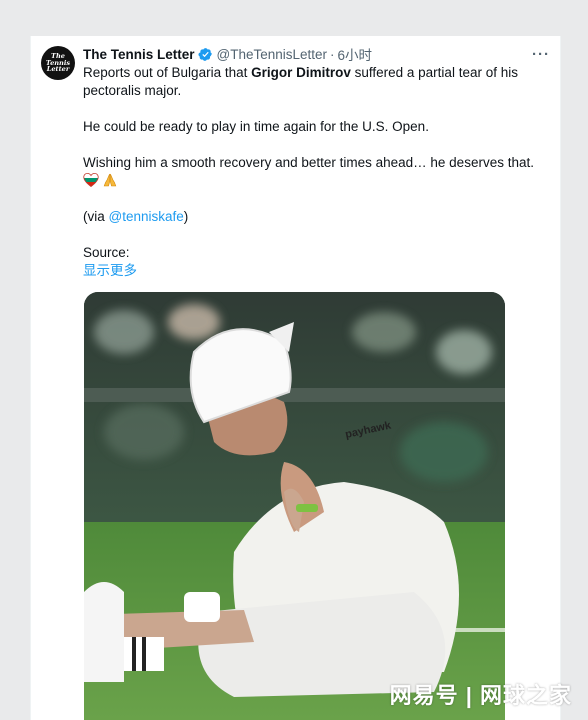 The width and height of the screenshot is (588, 720). I want to click on author-name: The Tennis Letter, so click(139, 54).